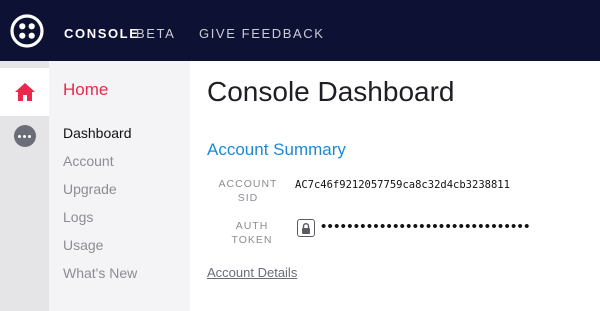 The width and height of the screenshot is (600, 311). Describe the element at coordinates (248, 184) in the screenshot. I see `account-sid-label-line1: ACCOUNT` at that location.